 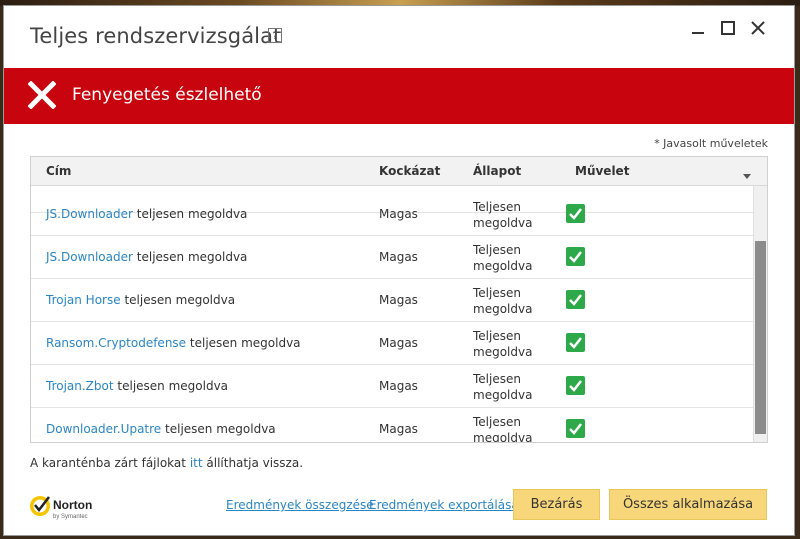 I want to click on column-action-header: Művelet, so click(x=602, y=171).